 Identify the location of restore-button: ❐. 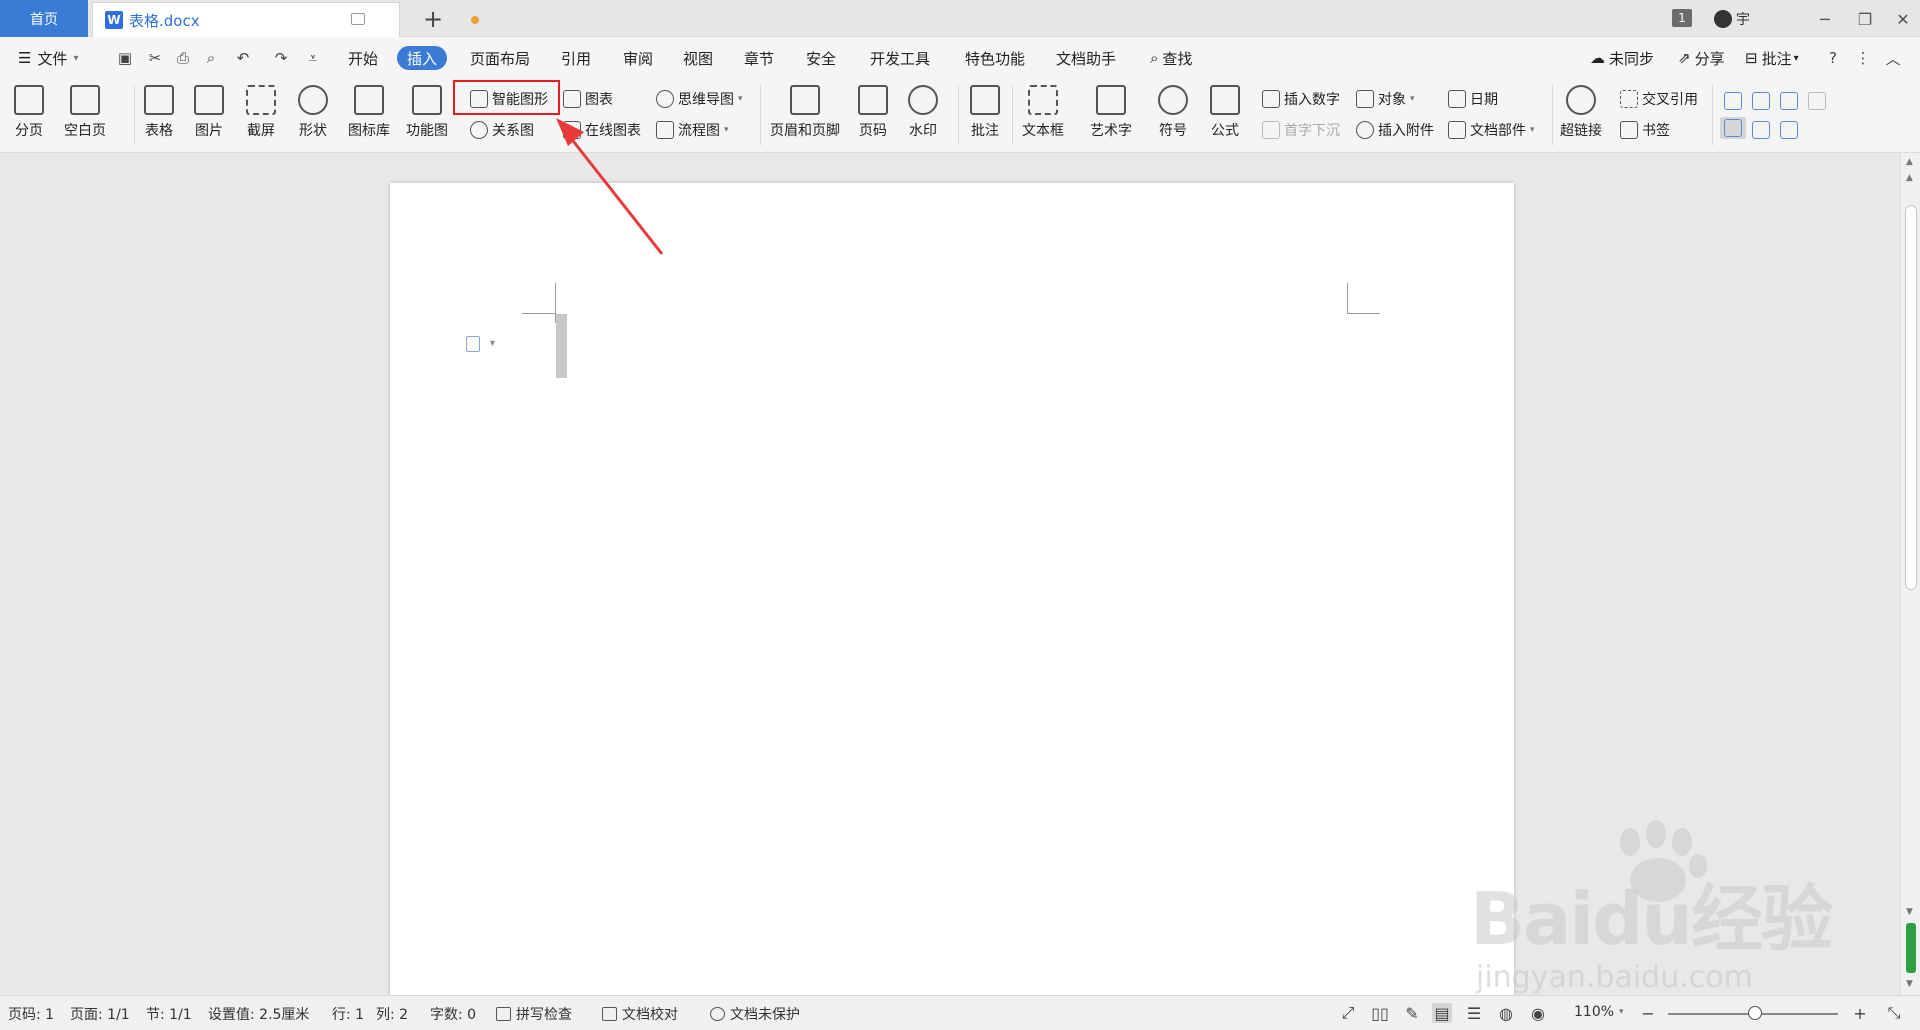
(1865, 19).